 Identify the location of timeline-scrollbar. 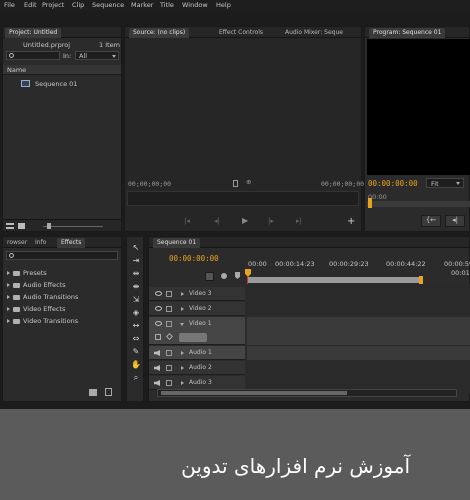
(307, 393).